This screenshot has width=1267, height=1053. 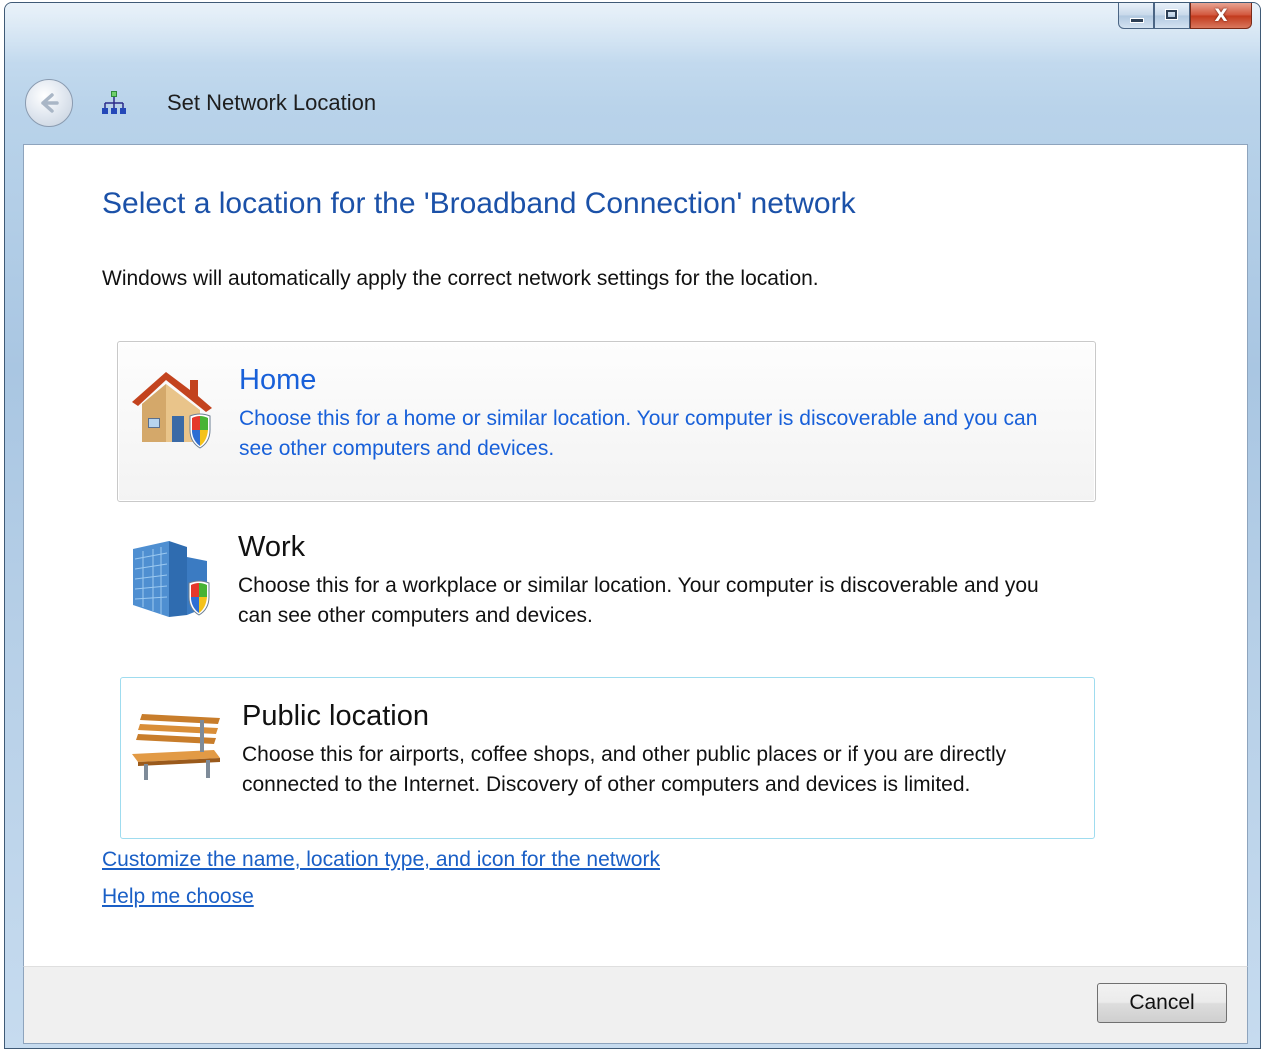 What do you see at coordinates (635, 1005) in the screenshot?
I see `dialog-footer: Cancel` at bounding box center [635, 1005].